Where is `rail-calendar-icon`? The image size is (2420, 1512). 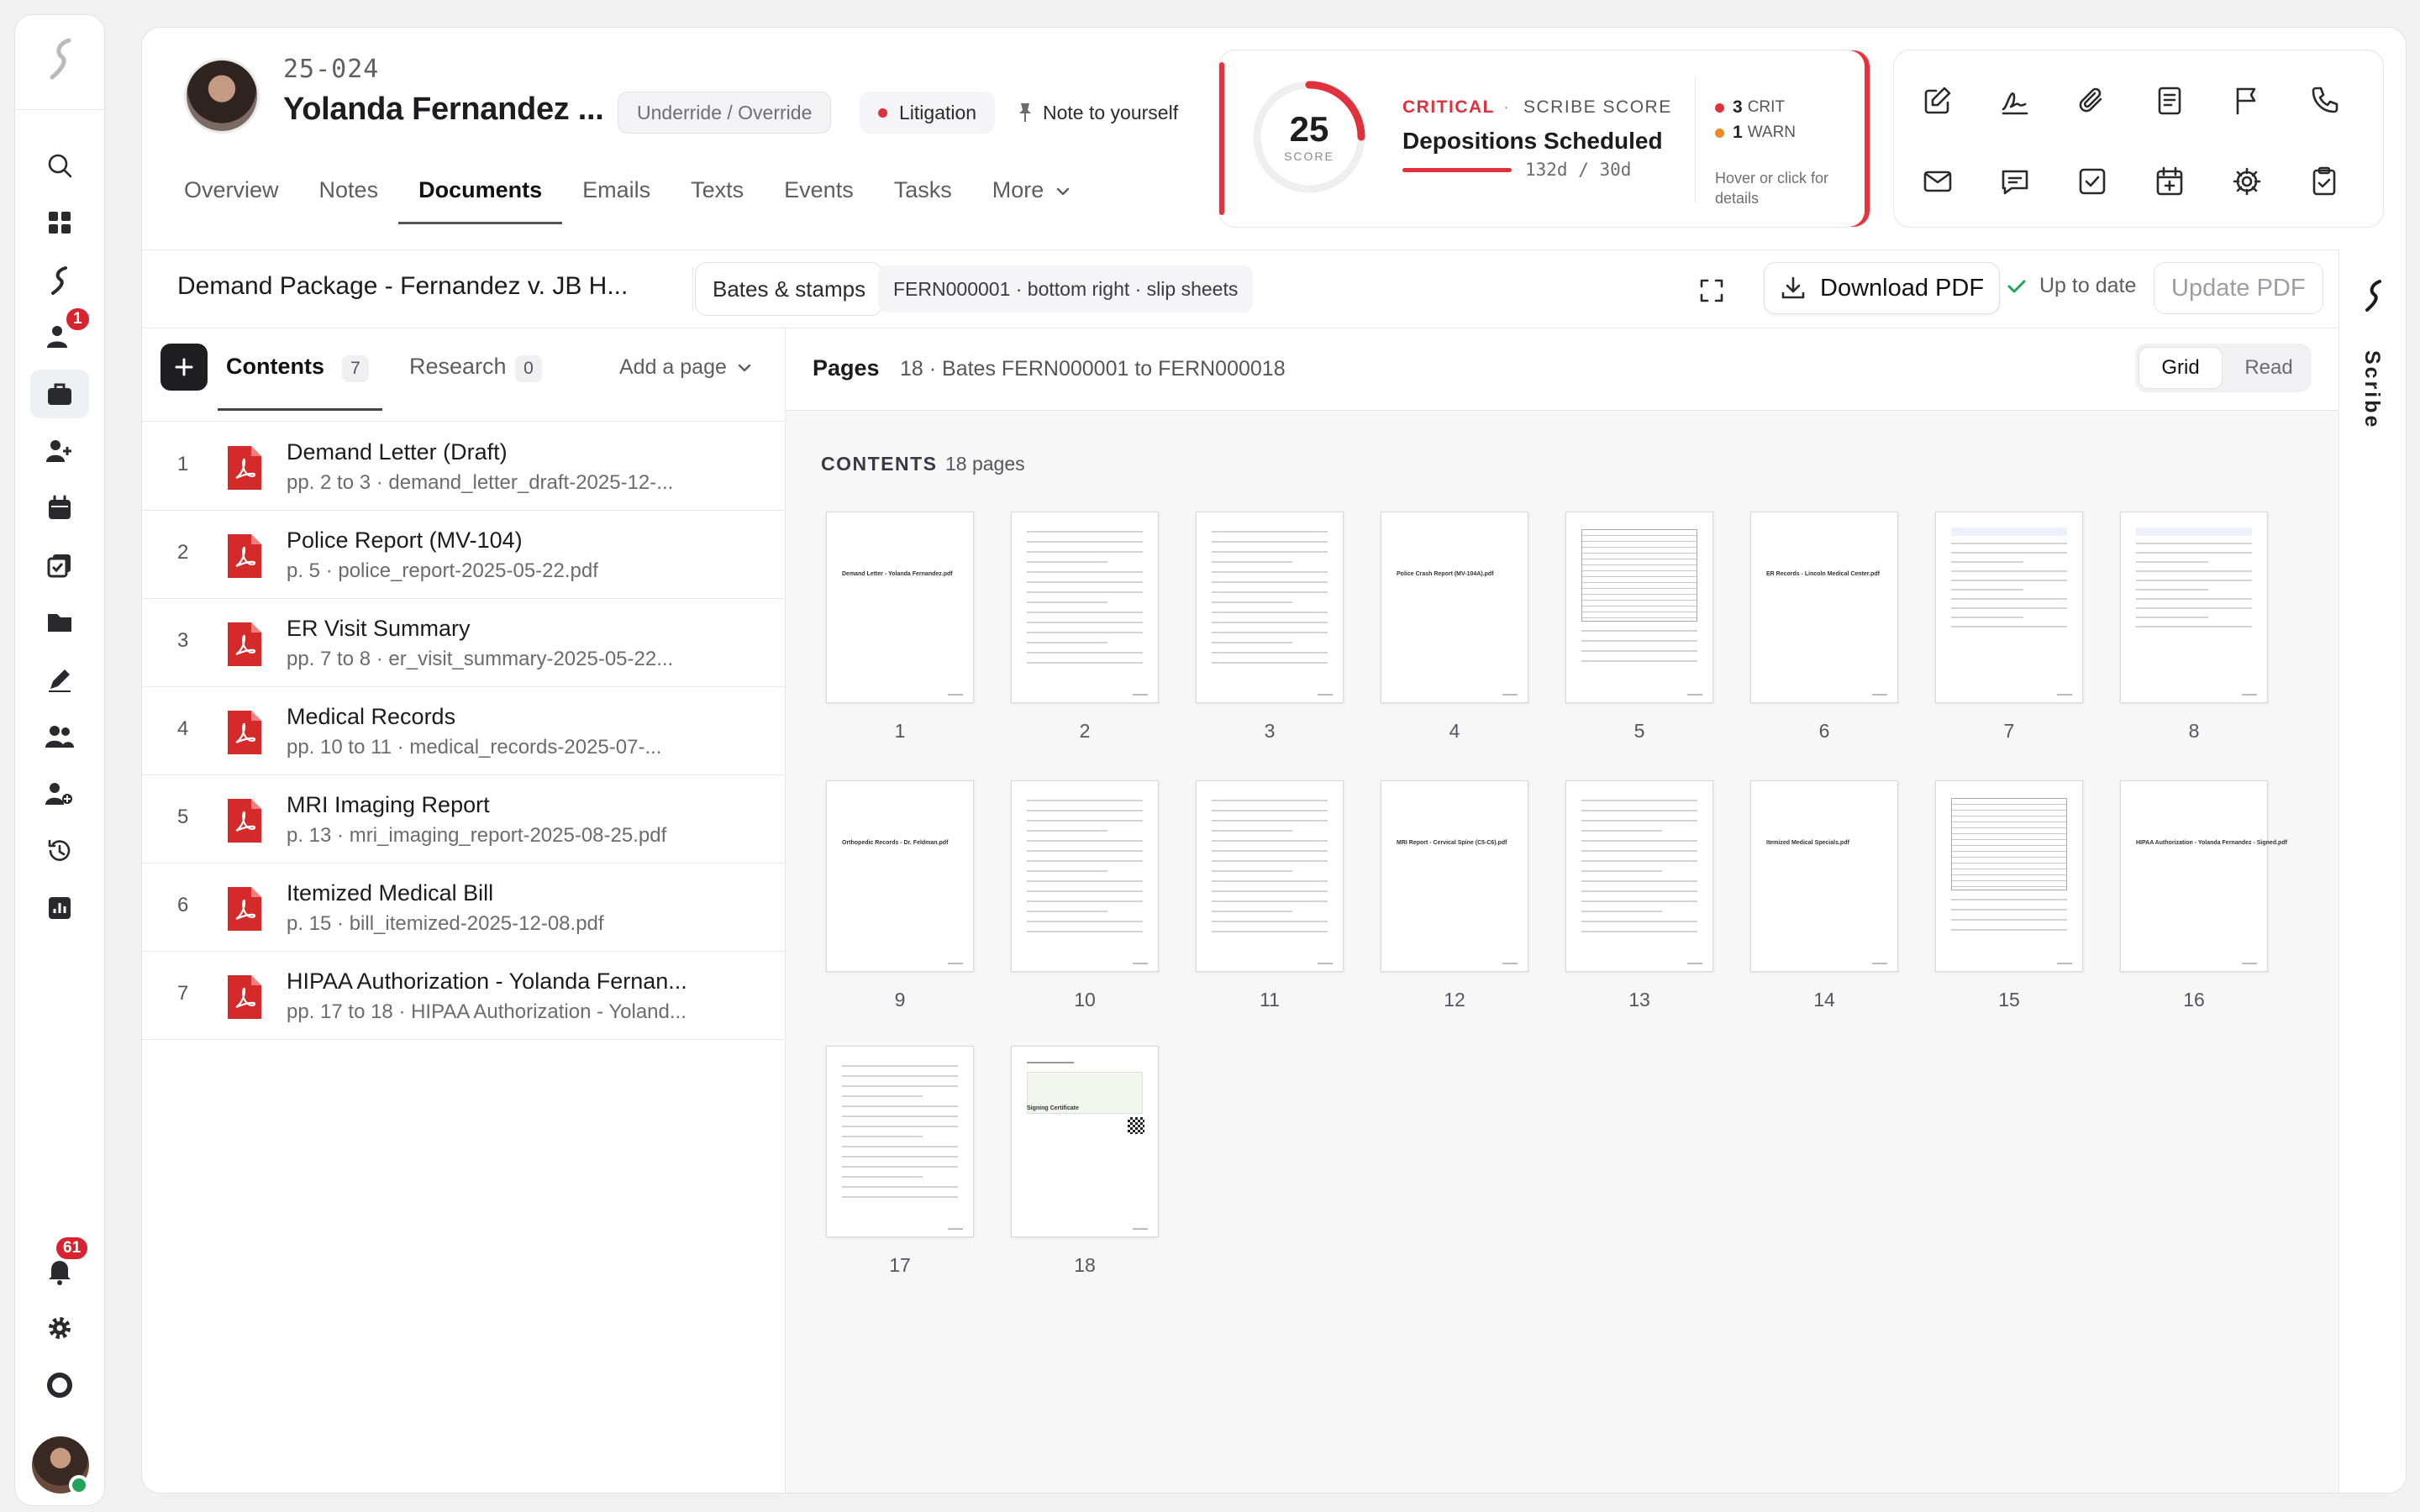
rail-calendar-icon is located at coordinates (60, 508).